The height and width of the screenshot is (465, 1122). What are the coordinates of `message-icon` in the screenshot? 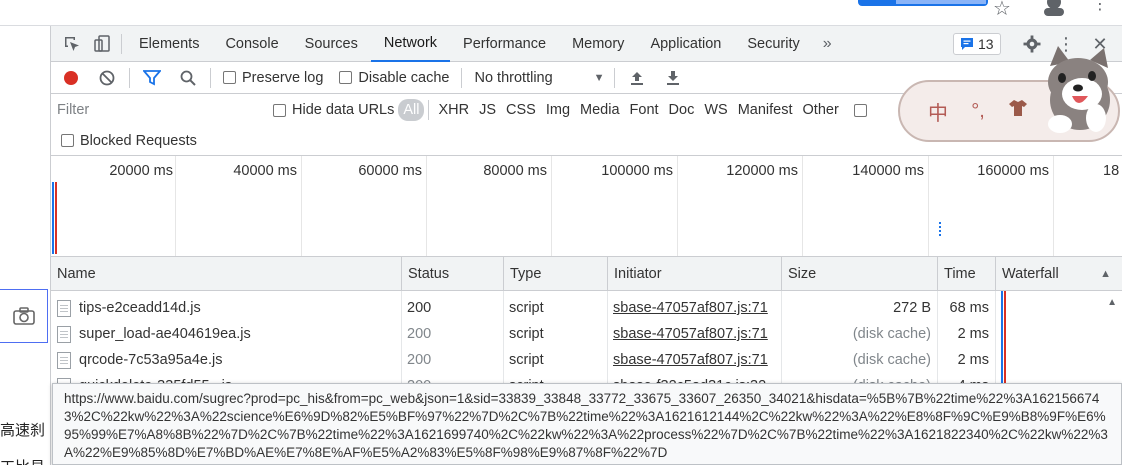 It's located at (967, 44).